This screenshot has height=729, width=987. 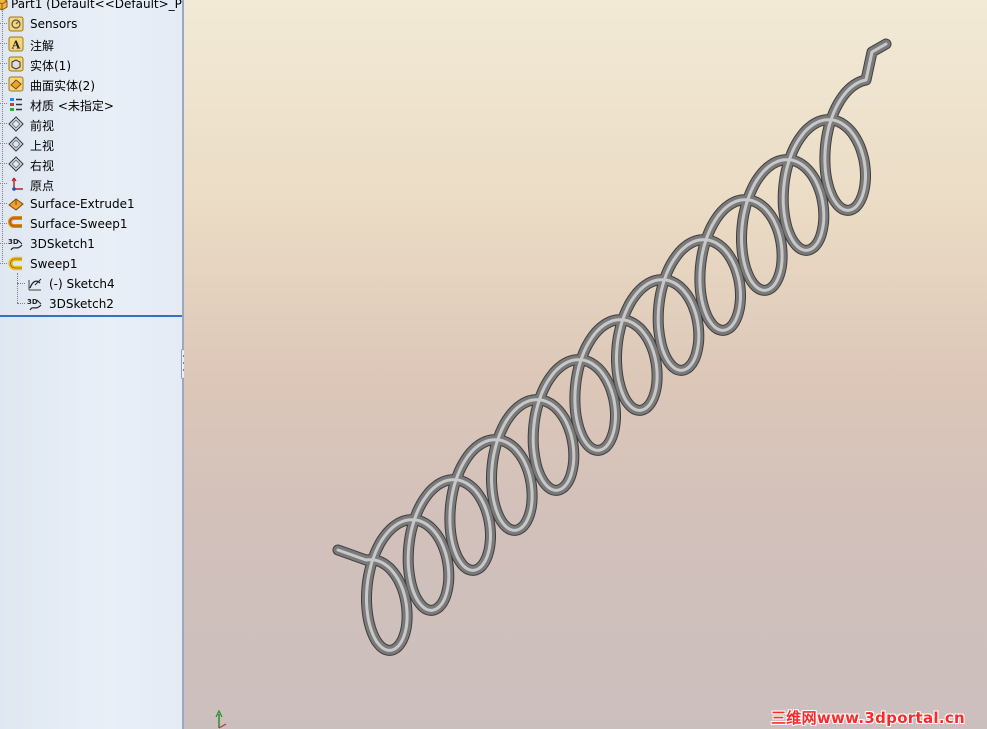 I want to click on tree-item-label: 材质 <未指定>, so click(x=72, y=106).